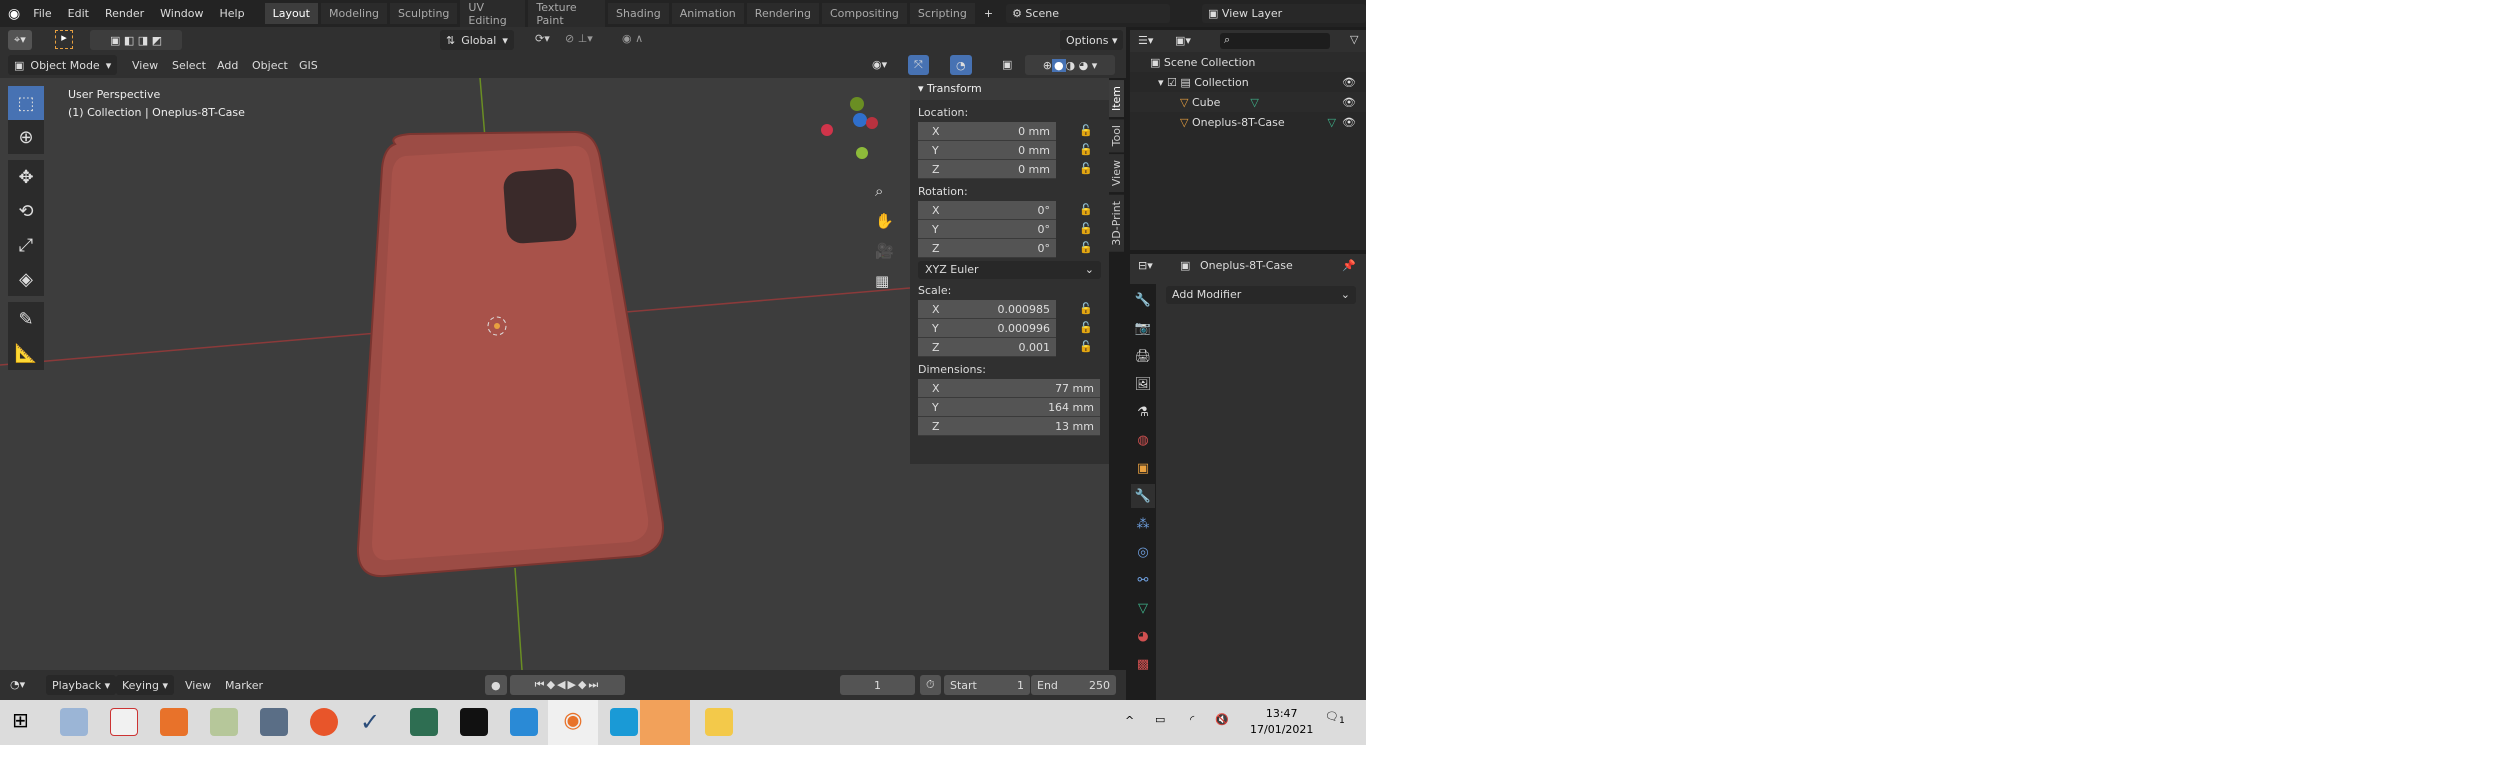 Image resolution: width=2512 pixels, height=776 pixels. I want to click on location-z-field: Z 0 mm, so click(987, 169).